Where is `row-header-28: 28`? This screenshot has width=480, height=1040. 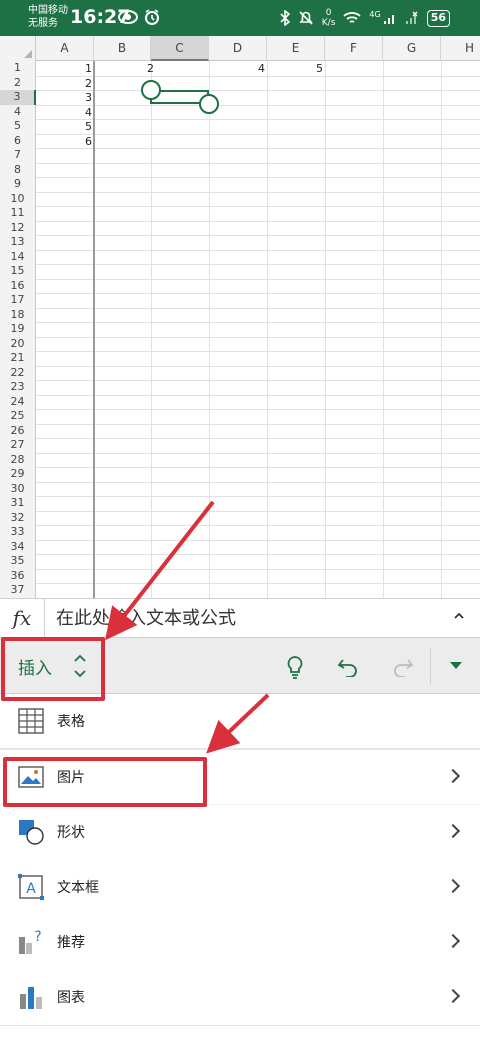 row-header-28: 28 is located at coordinates (18, 459).